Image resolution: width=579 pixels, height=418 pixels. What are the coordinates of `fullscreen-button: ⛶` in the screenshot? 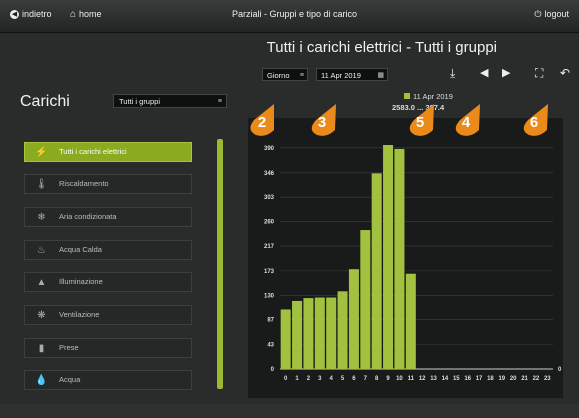 It's located at (539, 73).